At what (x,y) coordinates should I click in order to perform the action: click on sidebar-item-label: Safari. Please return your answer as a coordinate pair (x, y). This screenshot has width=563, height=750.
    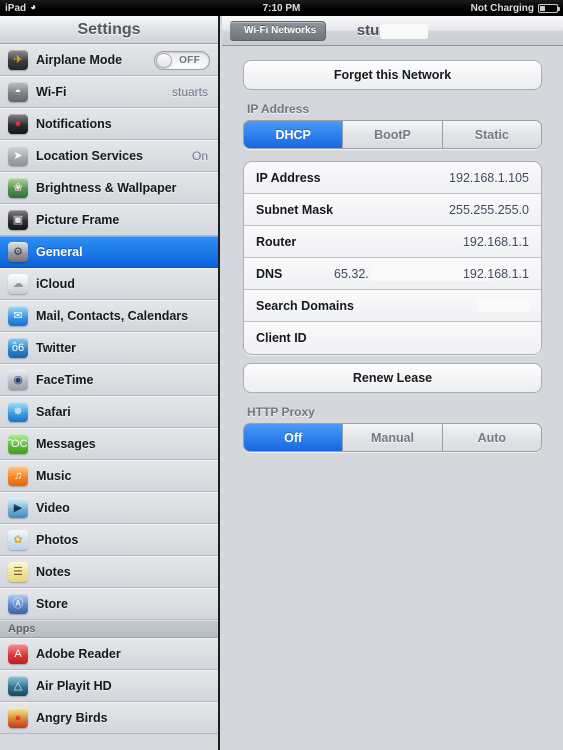
    Looking at the image, I should click on (53, 412).